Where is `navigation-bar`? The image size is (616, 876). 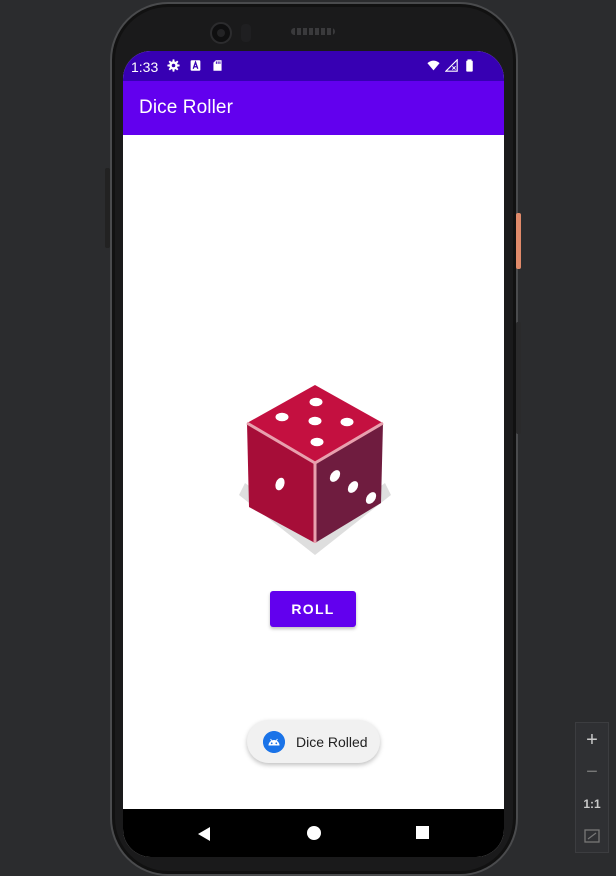
navigation-bar is located at coordinates (313, 833).